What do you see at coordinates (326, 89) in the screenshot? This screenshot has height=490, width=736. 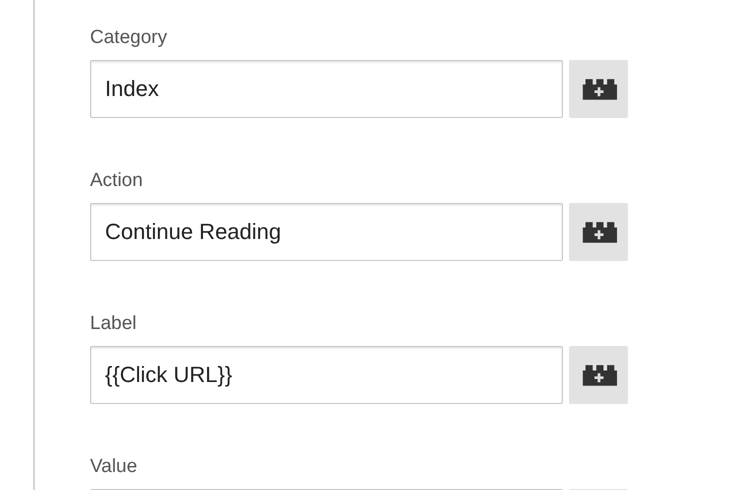 I see `input-field: Index` at bounding box center [326, 89].